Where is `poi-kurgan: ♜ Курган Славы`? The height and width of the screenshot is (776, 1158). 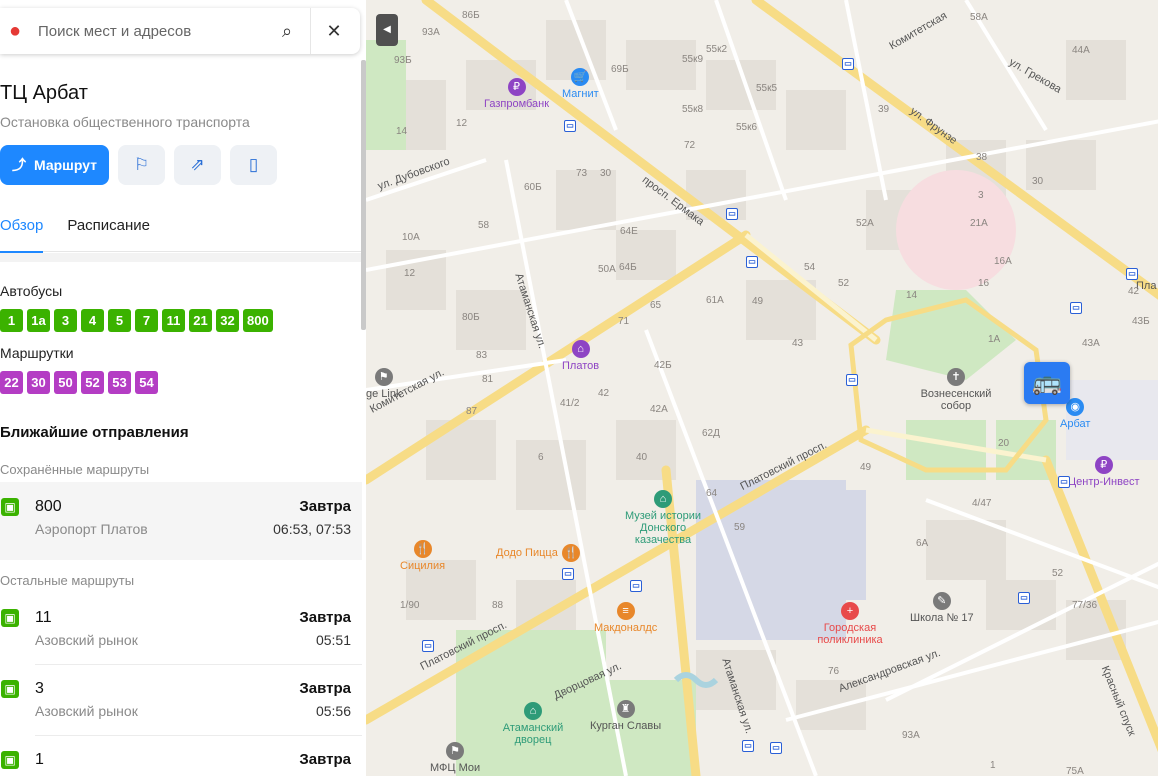
poi-kurgan: ♜ Курган Славы is located at coordinates (625, 716).